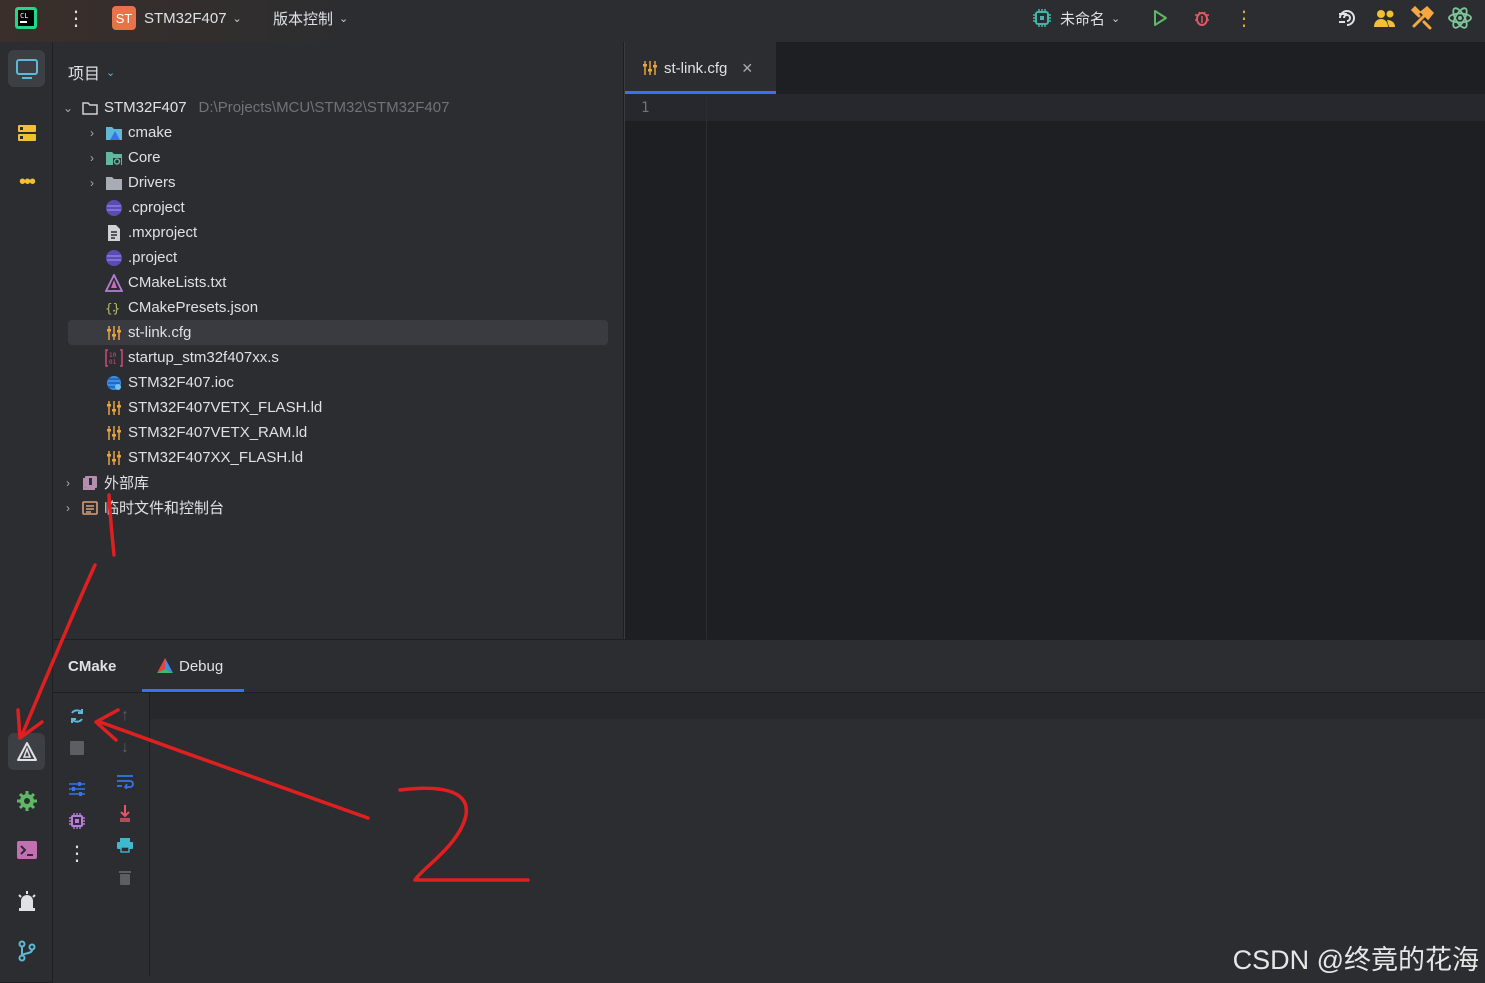  I want to click on tree-item: STM32F407VETX_FLASH.ld, so click(203, 407).